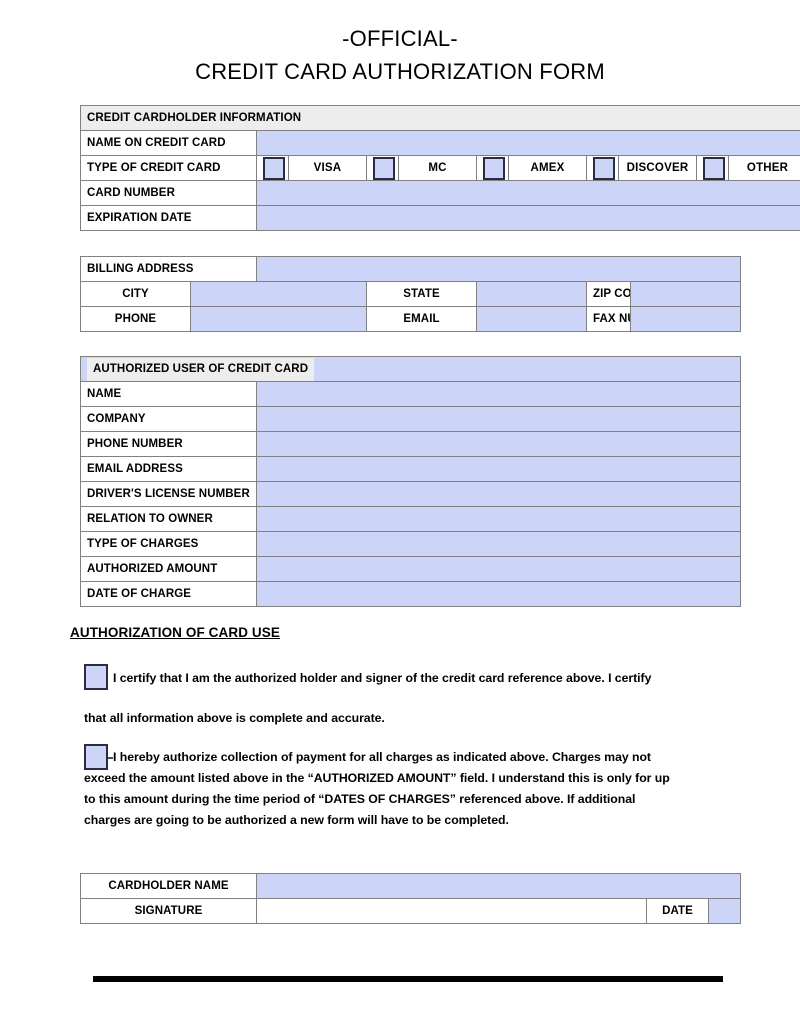  I want to click on page-title-official: -OFFICIAL-, so click(400, 38).